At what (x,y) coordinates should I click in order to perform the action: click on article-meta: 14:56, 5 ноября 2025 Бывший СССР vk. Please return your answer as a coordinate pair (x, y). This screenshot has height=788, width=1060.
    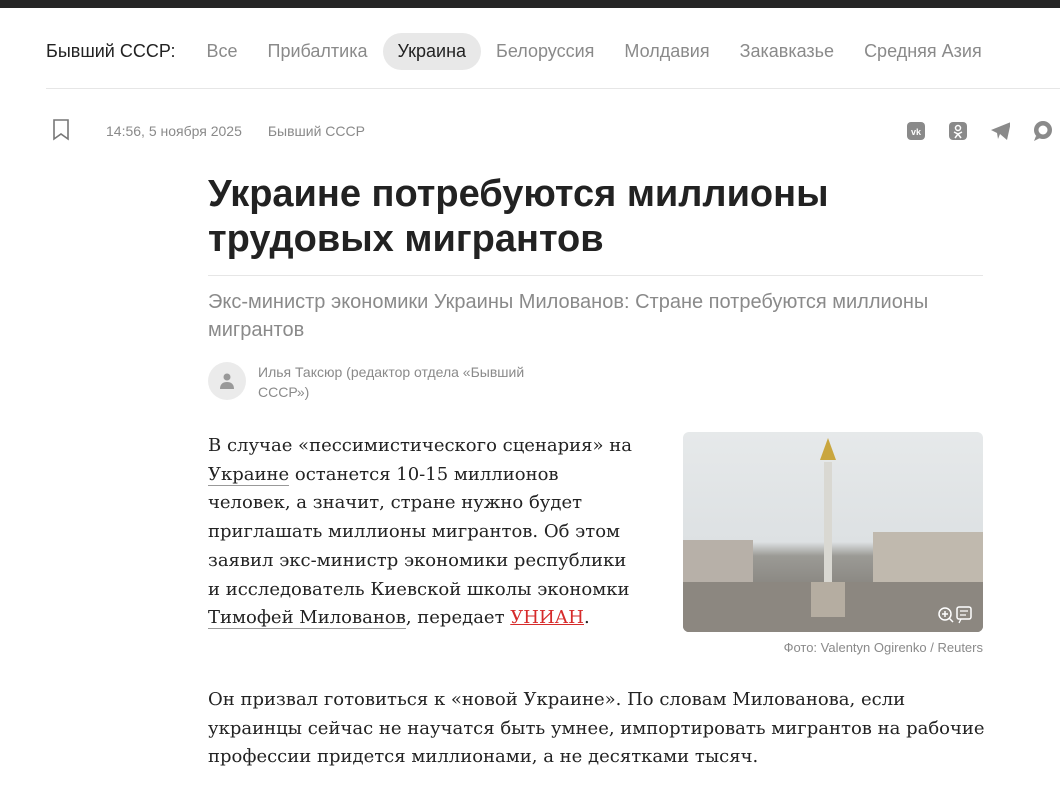
    Looking at the image, I should click on (553, 131).